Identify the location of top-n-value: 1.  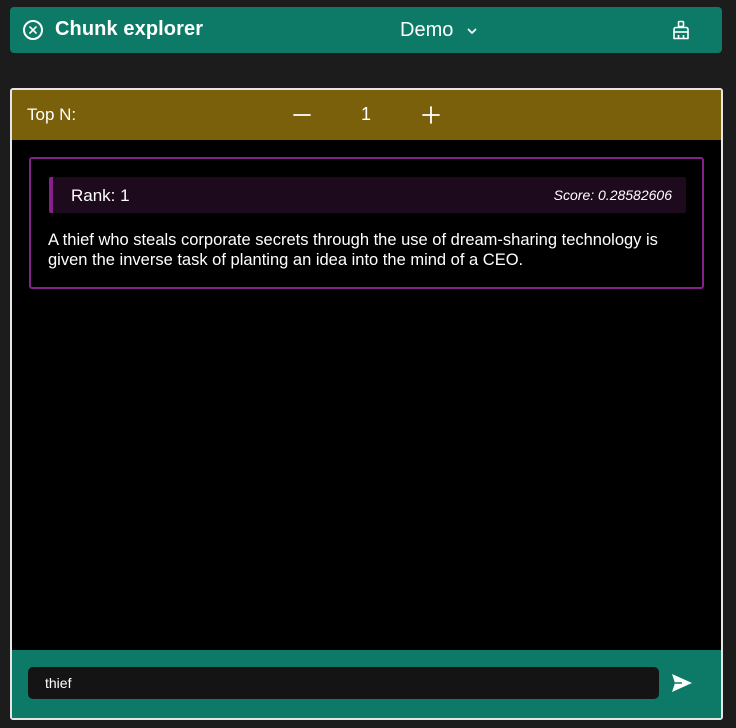
(365, 114).